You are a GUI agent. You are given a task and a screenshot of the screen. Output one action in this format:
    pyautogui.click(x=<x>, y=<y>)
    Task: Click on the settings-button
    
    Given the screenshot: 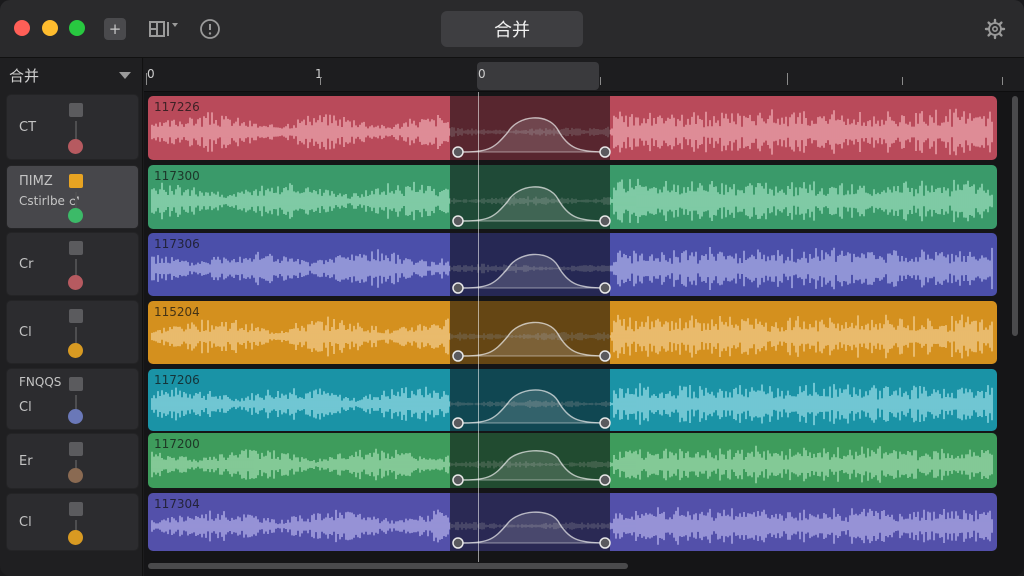 What is the action you would take?
    pyautogui.click(x=995, y=29)
    